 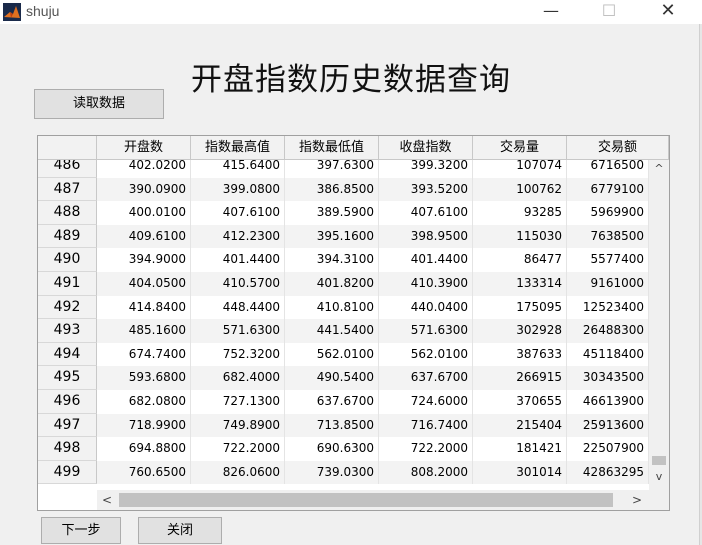 I want to click on row-header: 498, so click(x=67, y=449).